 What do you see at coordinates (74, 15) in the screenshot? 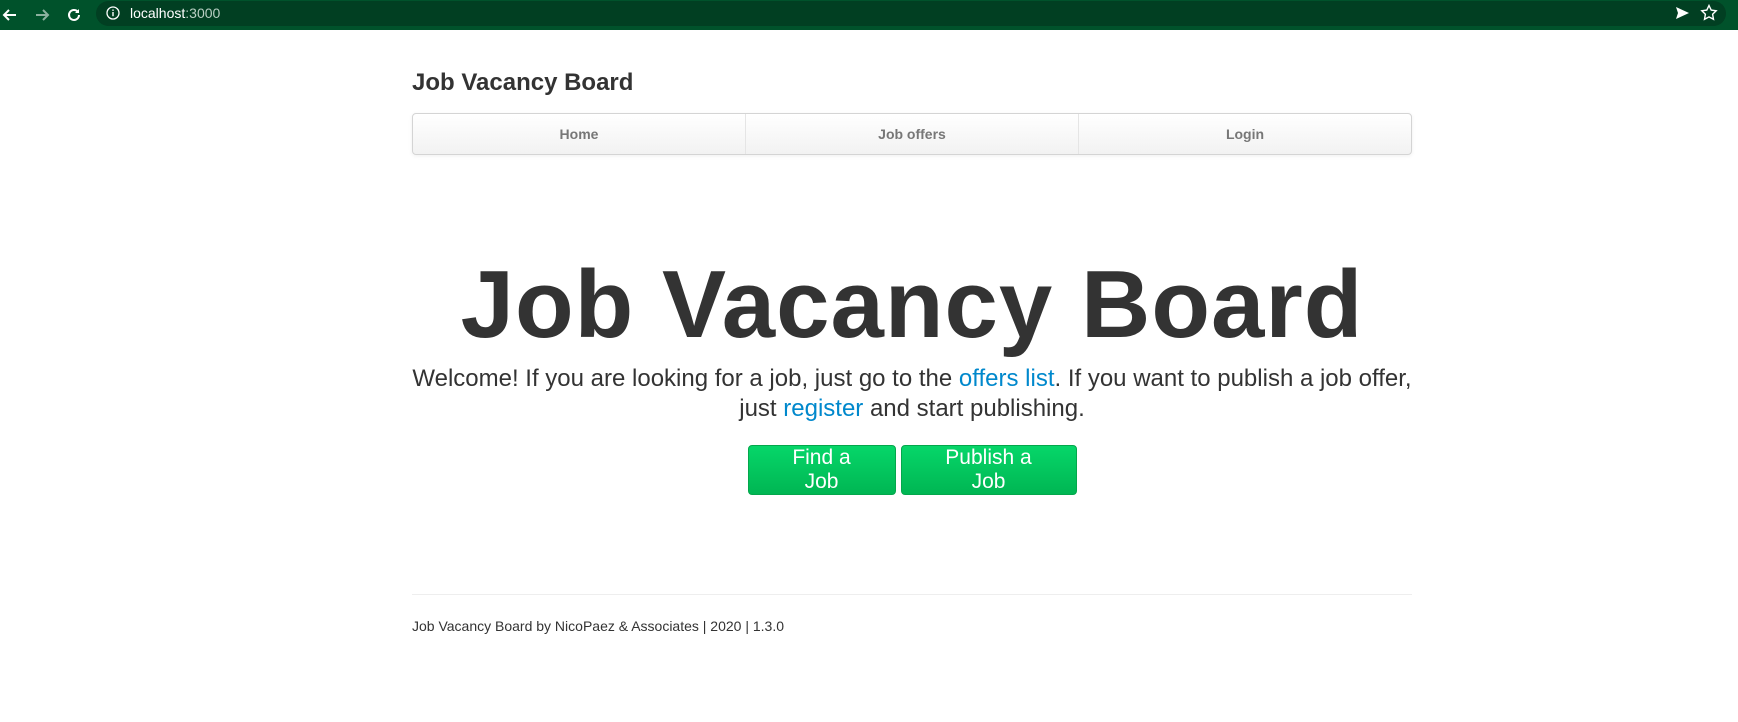
I see `reload-icon` at bounding box center [74, 15].